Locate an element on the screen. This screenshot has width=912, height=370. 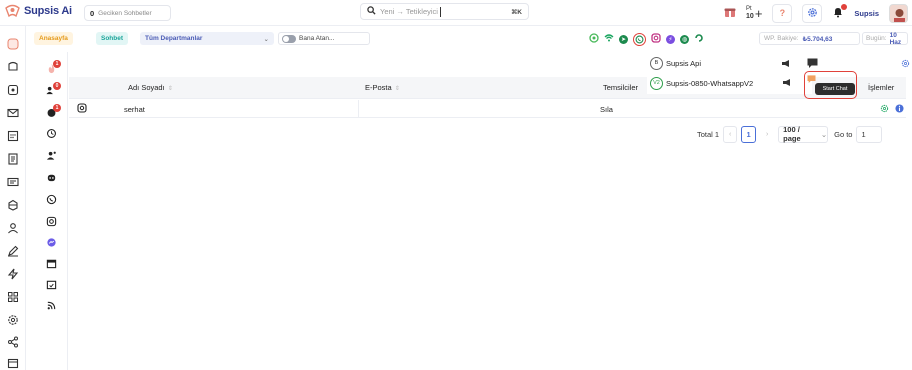
sidebar-item-automation is located at coordinates (13, 274).